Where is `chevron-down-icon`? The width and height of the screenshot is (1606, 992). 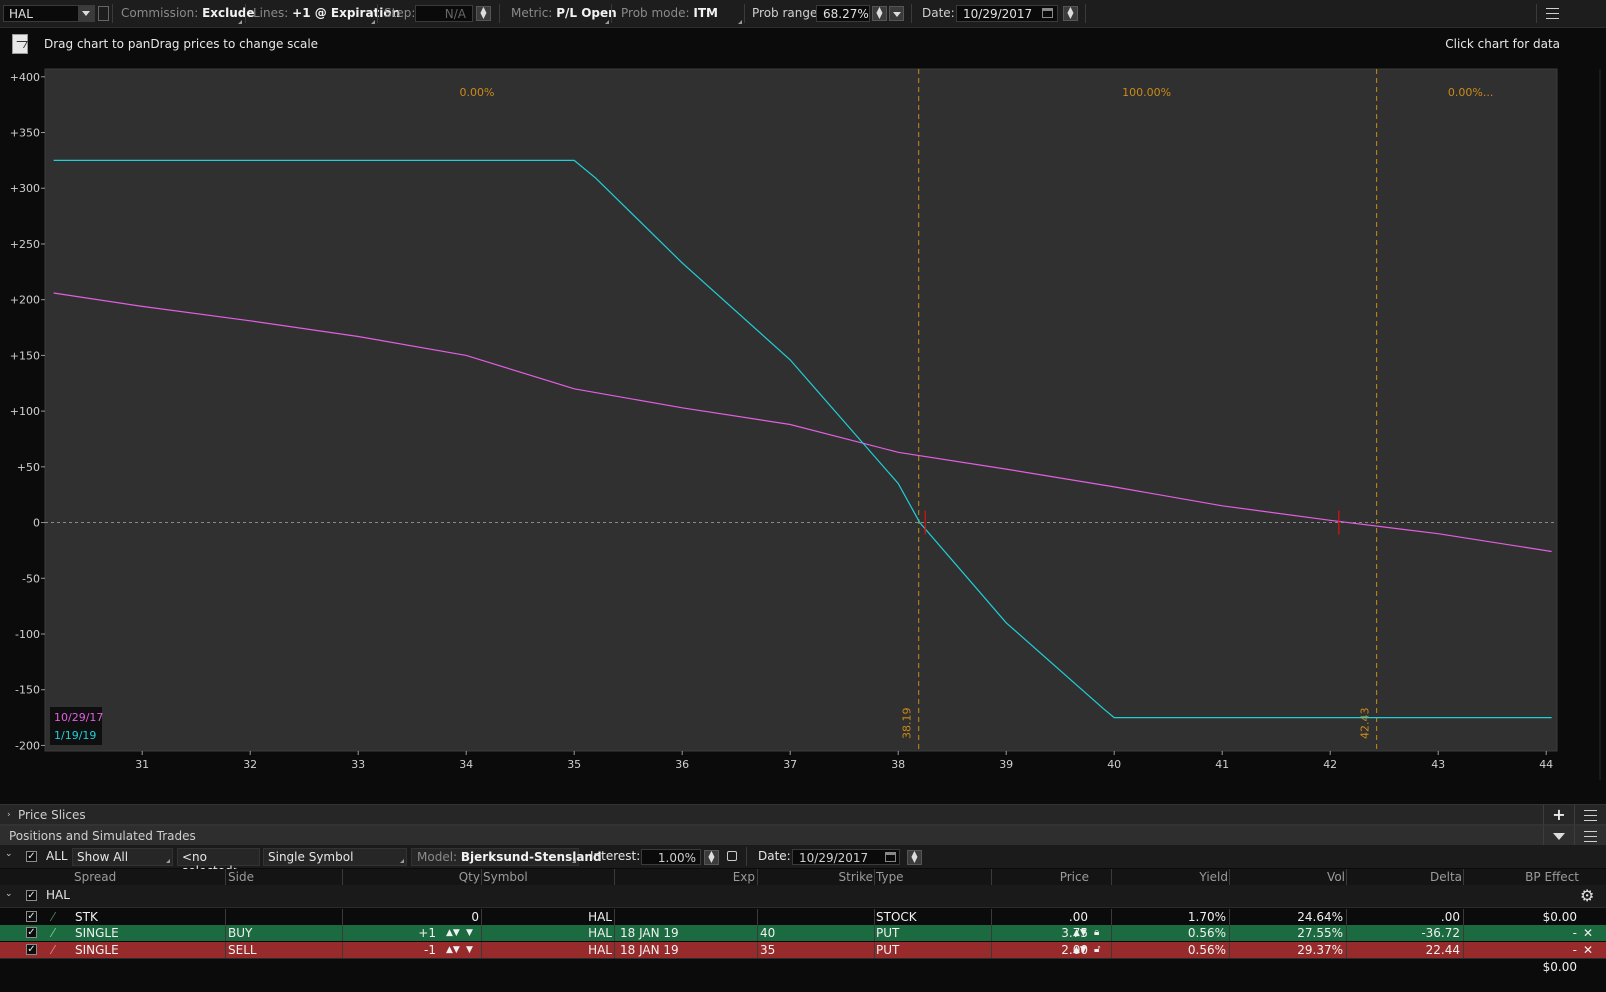
chevron-down-icon is located at coordinates (897, 14).